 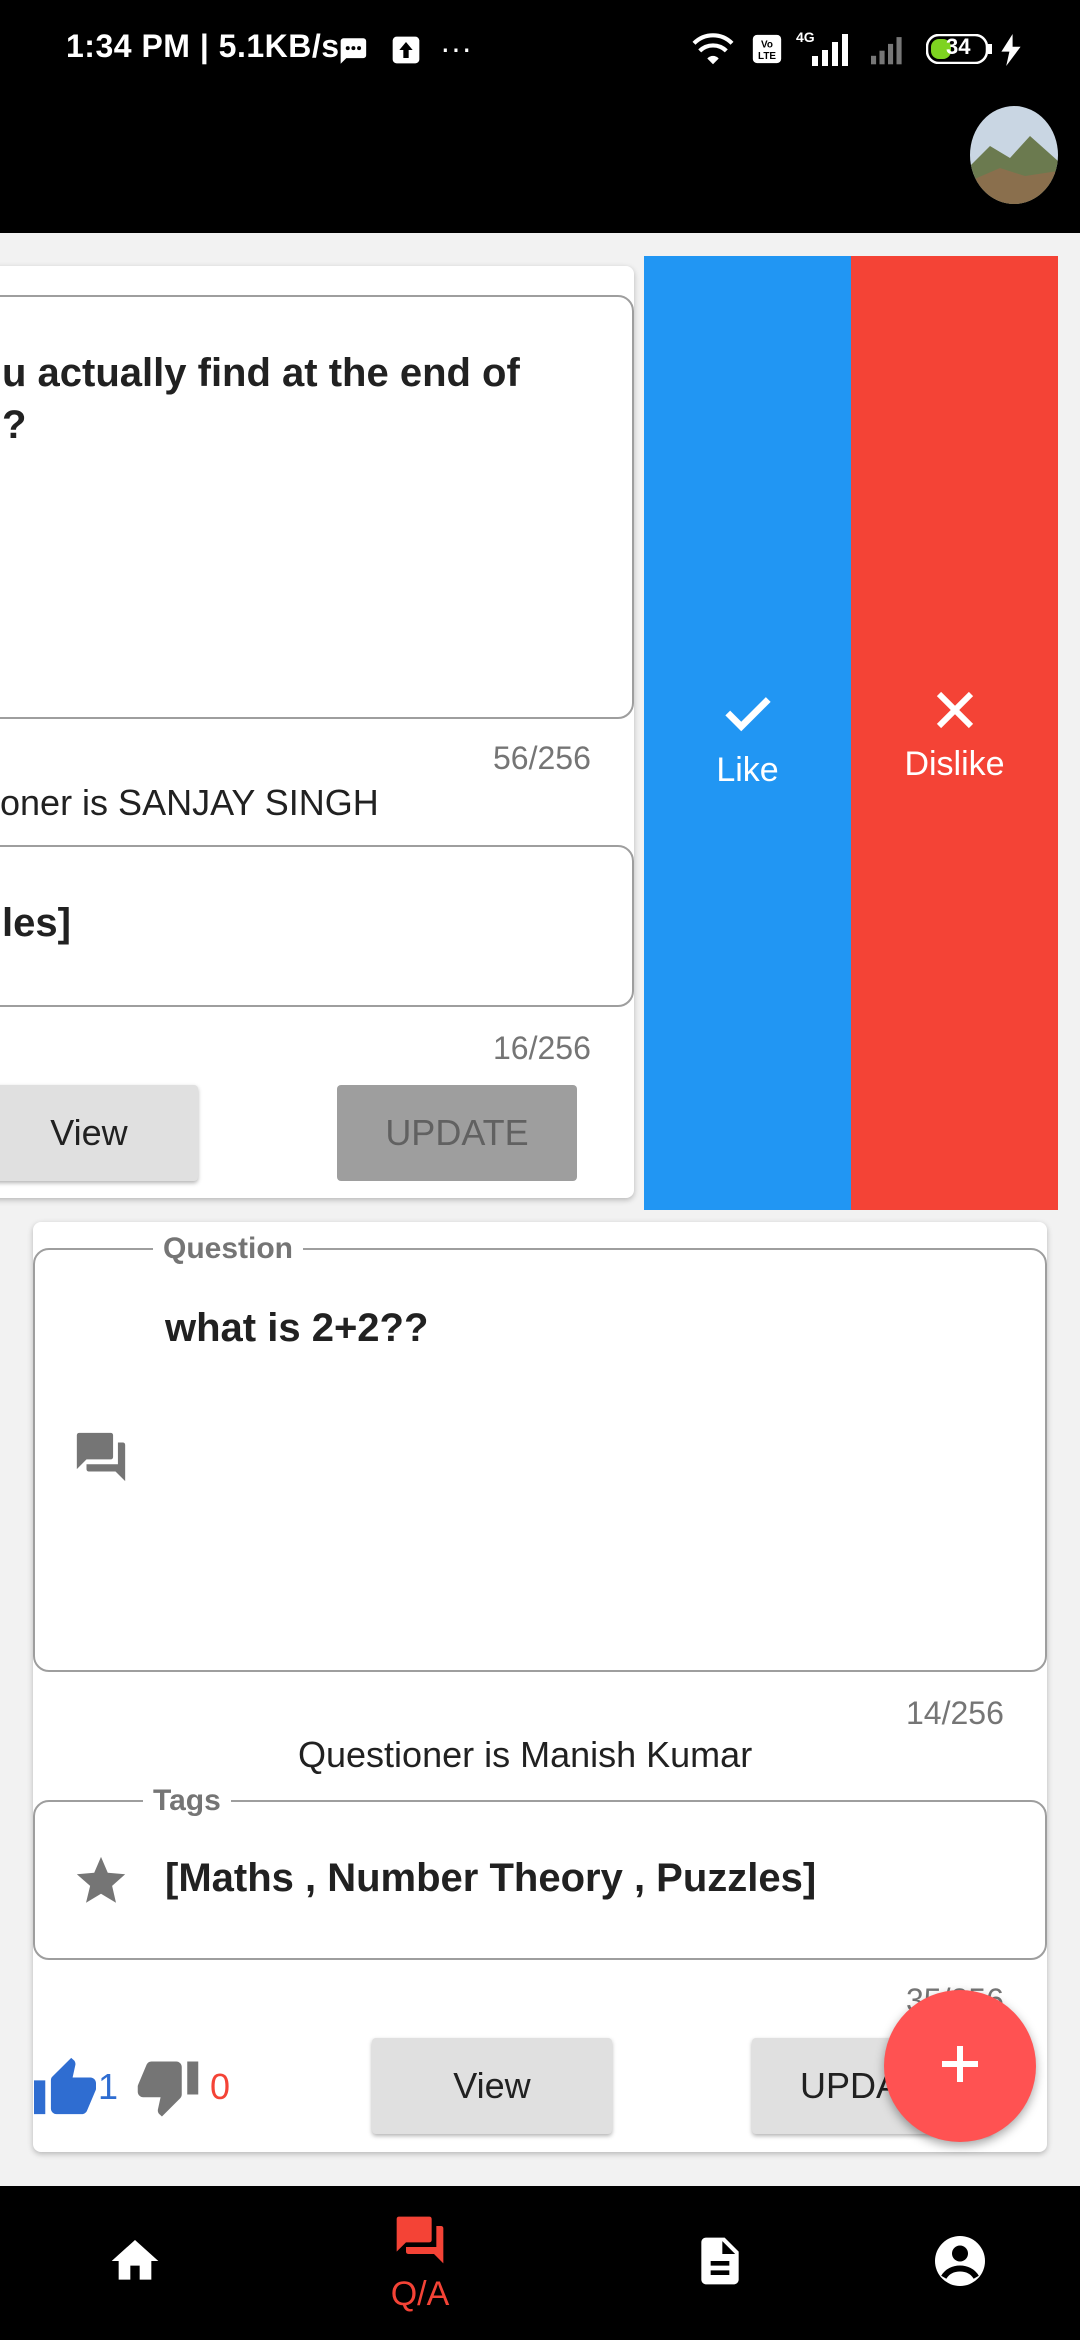 What do you see at coordinates (456, 48) in the screenshot?
I see `more-icon: ···` at bounding box center [456, 48].